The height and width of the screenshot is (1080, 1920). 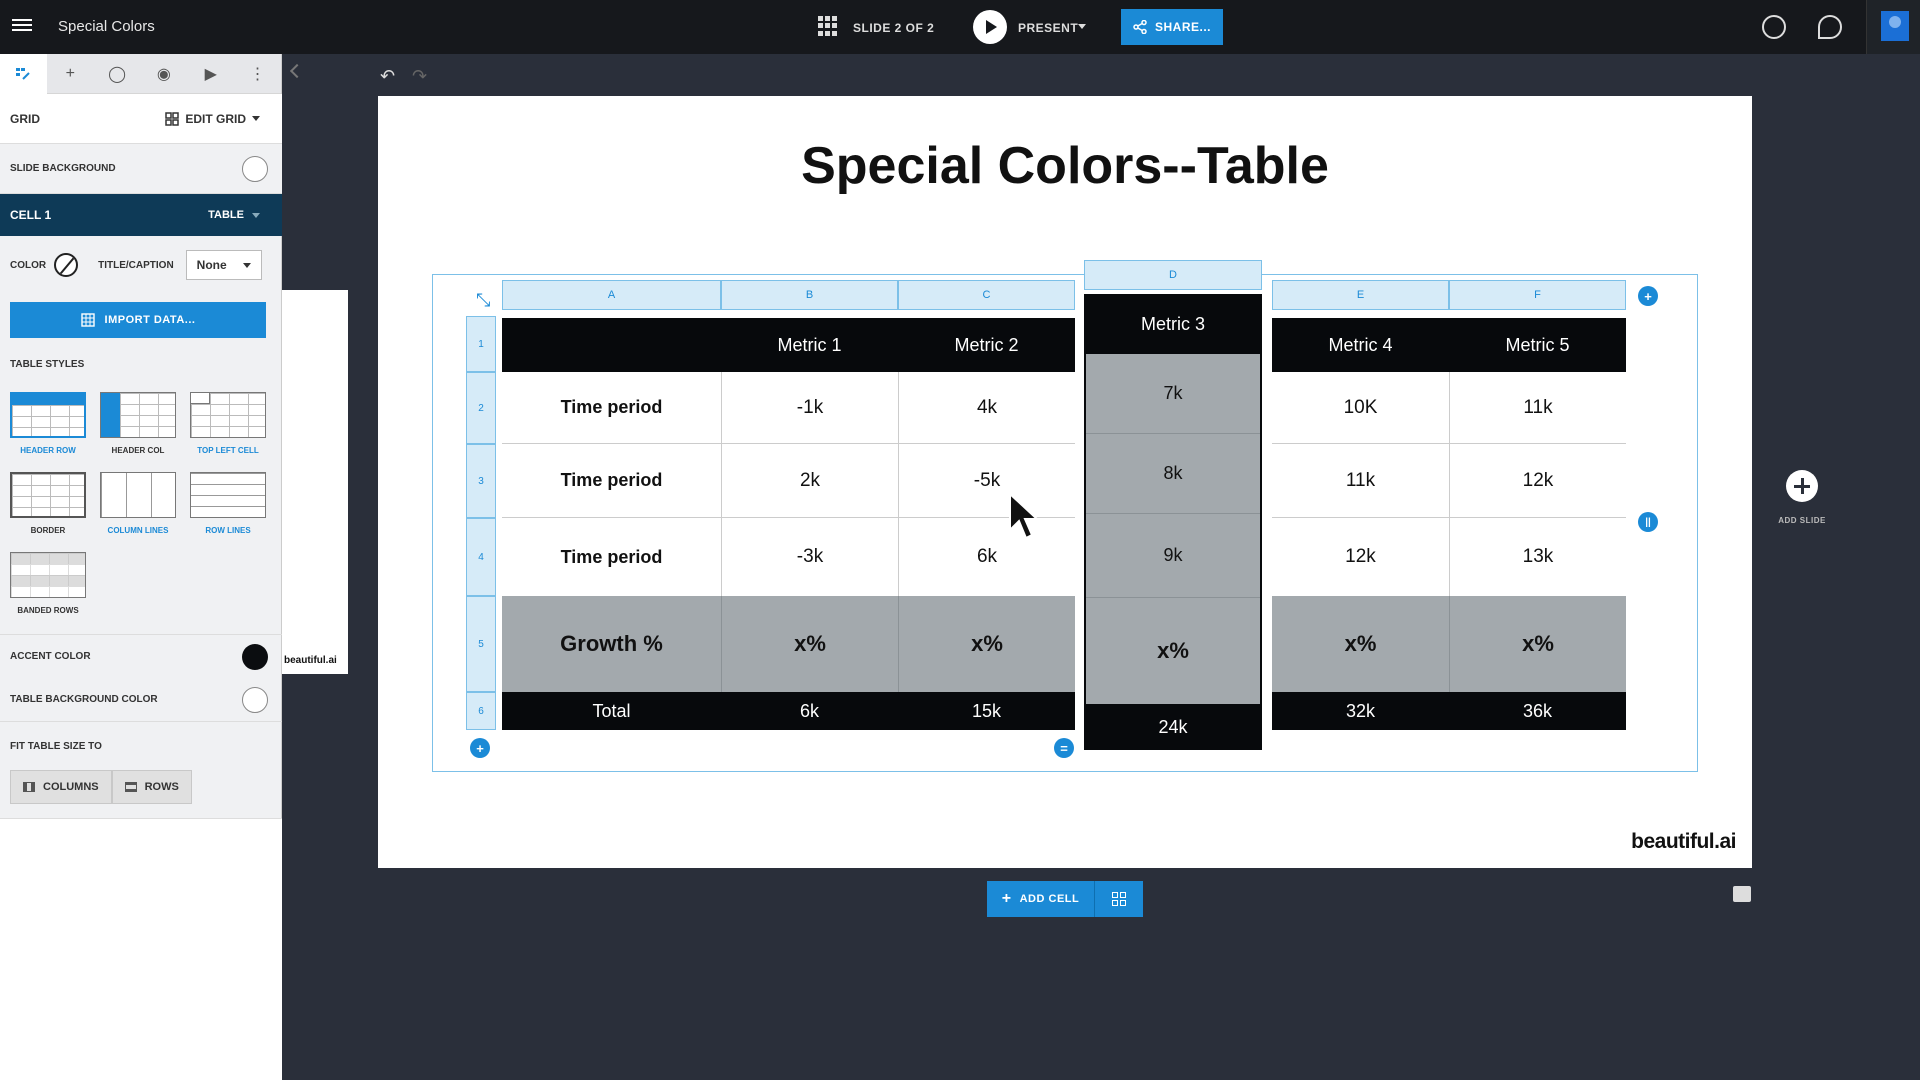 What do you see at coordinates (1119, 899) in the screenshot?
I see `grid-layout-button` at bounding box center [1119, 899].